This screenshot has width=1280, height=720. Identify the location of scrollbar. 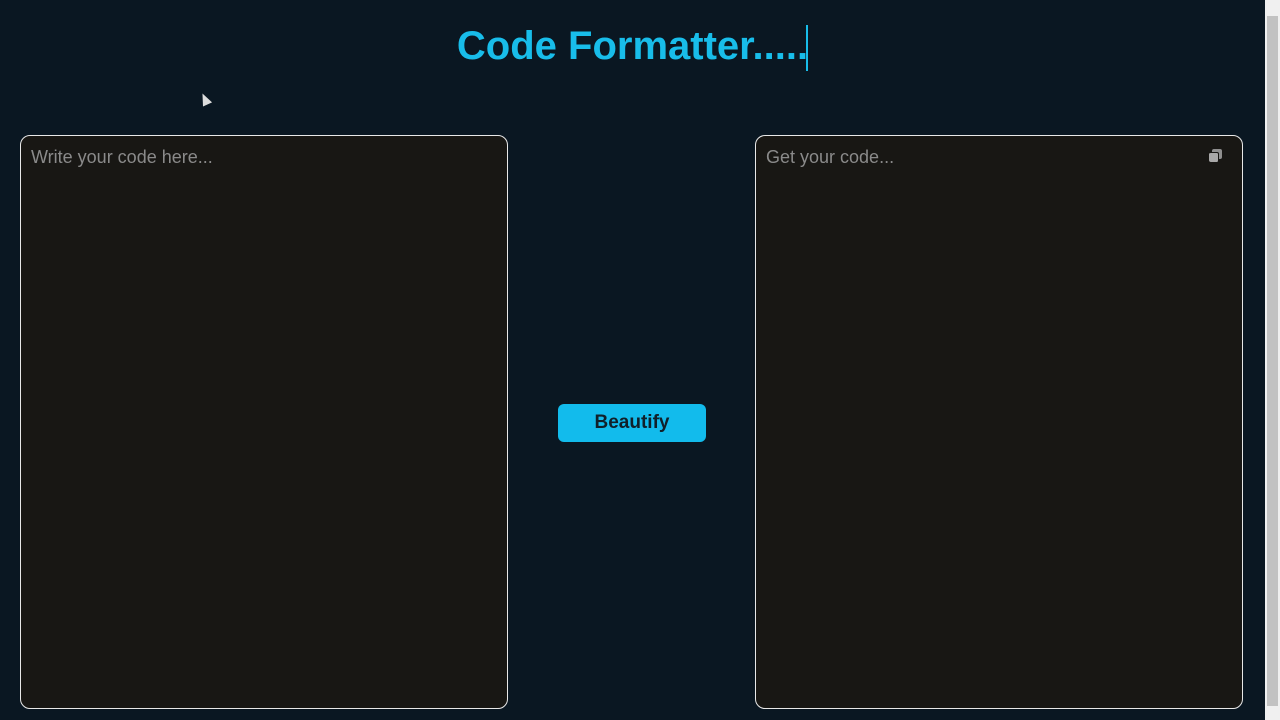
(1272, 360).